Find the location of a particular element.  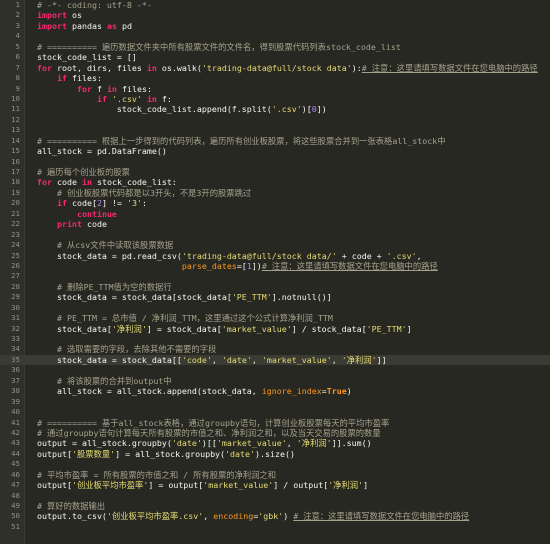

code-line: 48 is located at coordinates (275, 496).